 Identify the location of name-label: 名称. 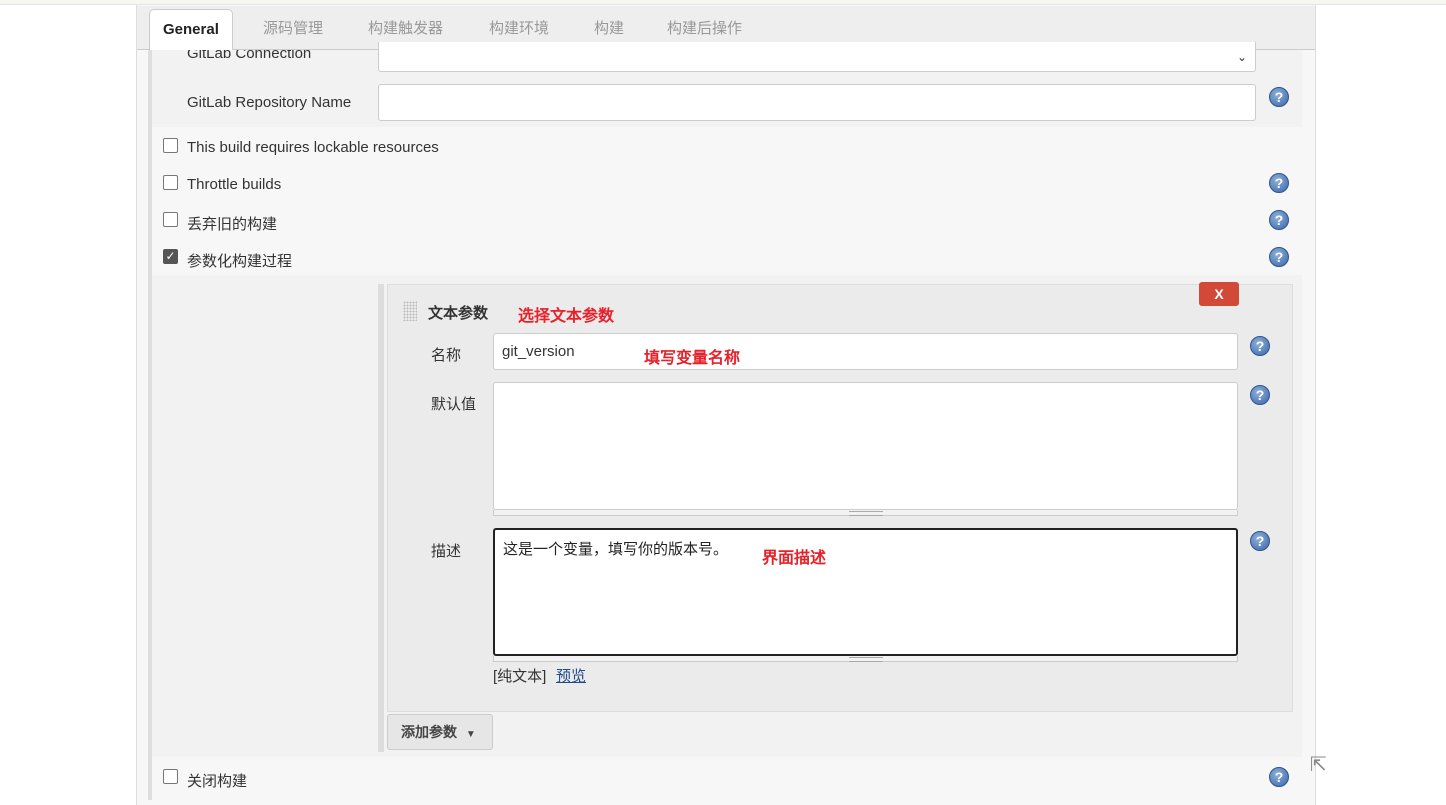
(446, 355).